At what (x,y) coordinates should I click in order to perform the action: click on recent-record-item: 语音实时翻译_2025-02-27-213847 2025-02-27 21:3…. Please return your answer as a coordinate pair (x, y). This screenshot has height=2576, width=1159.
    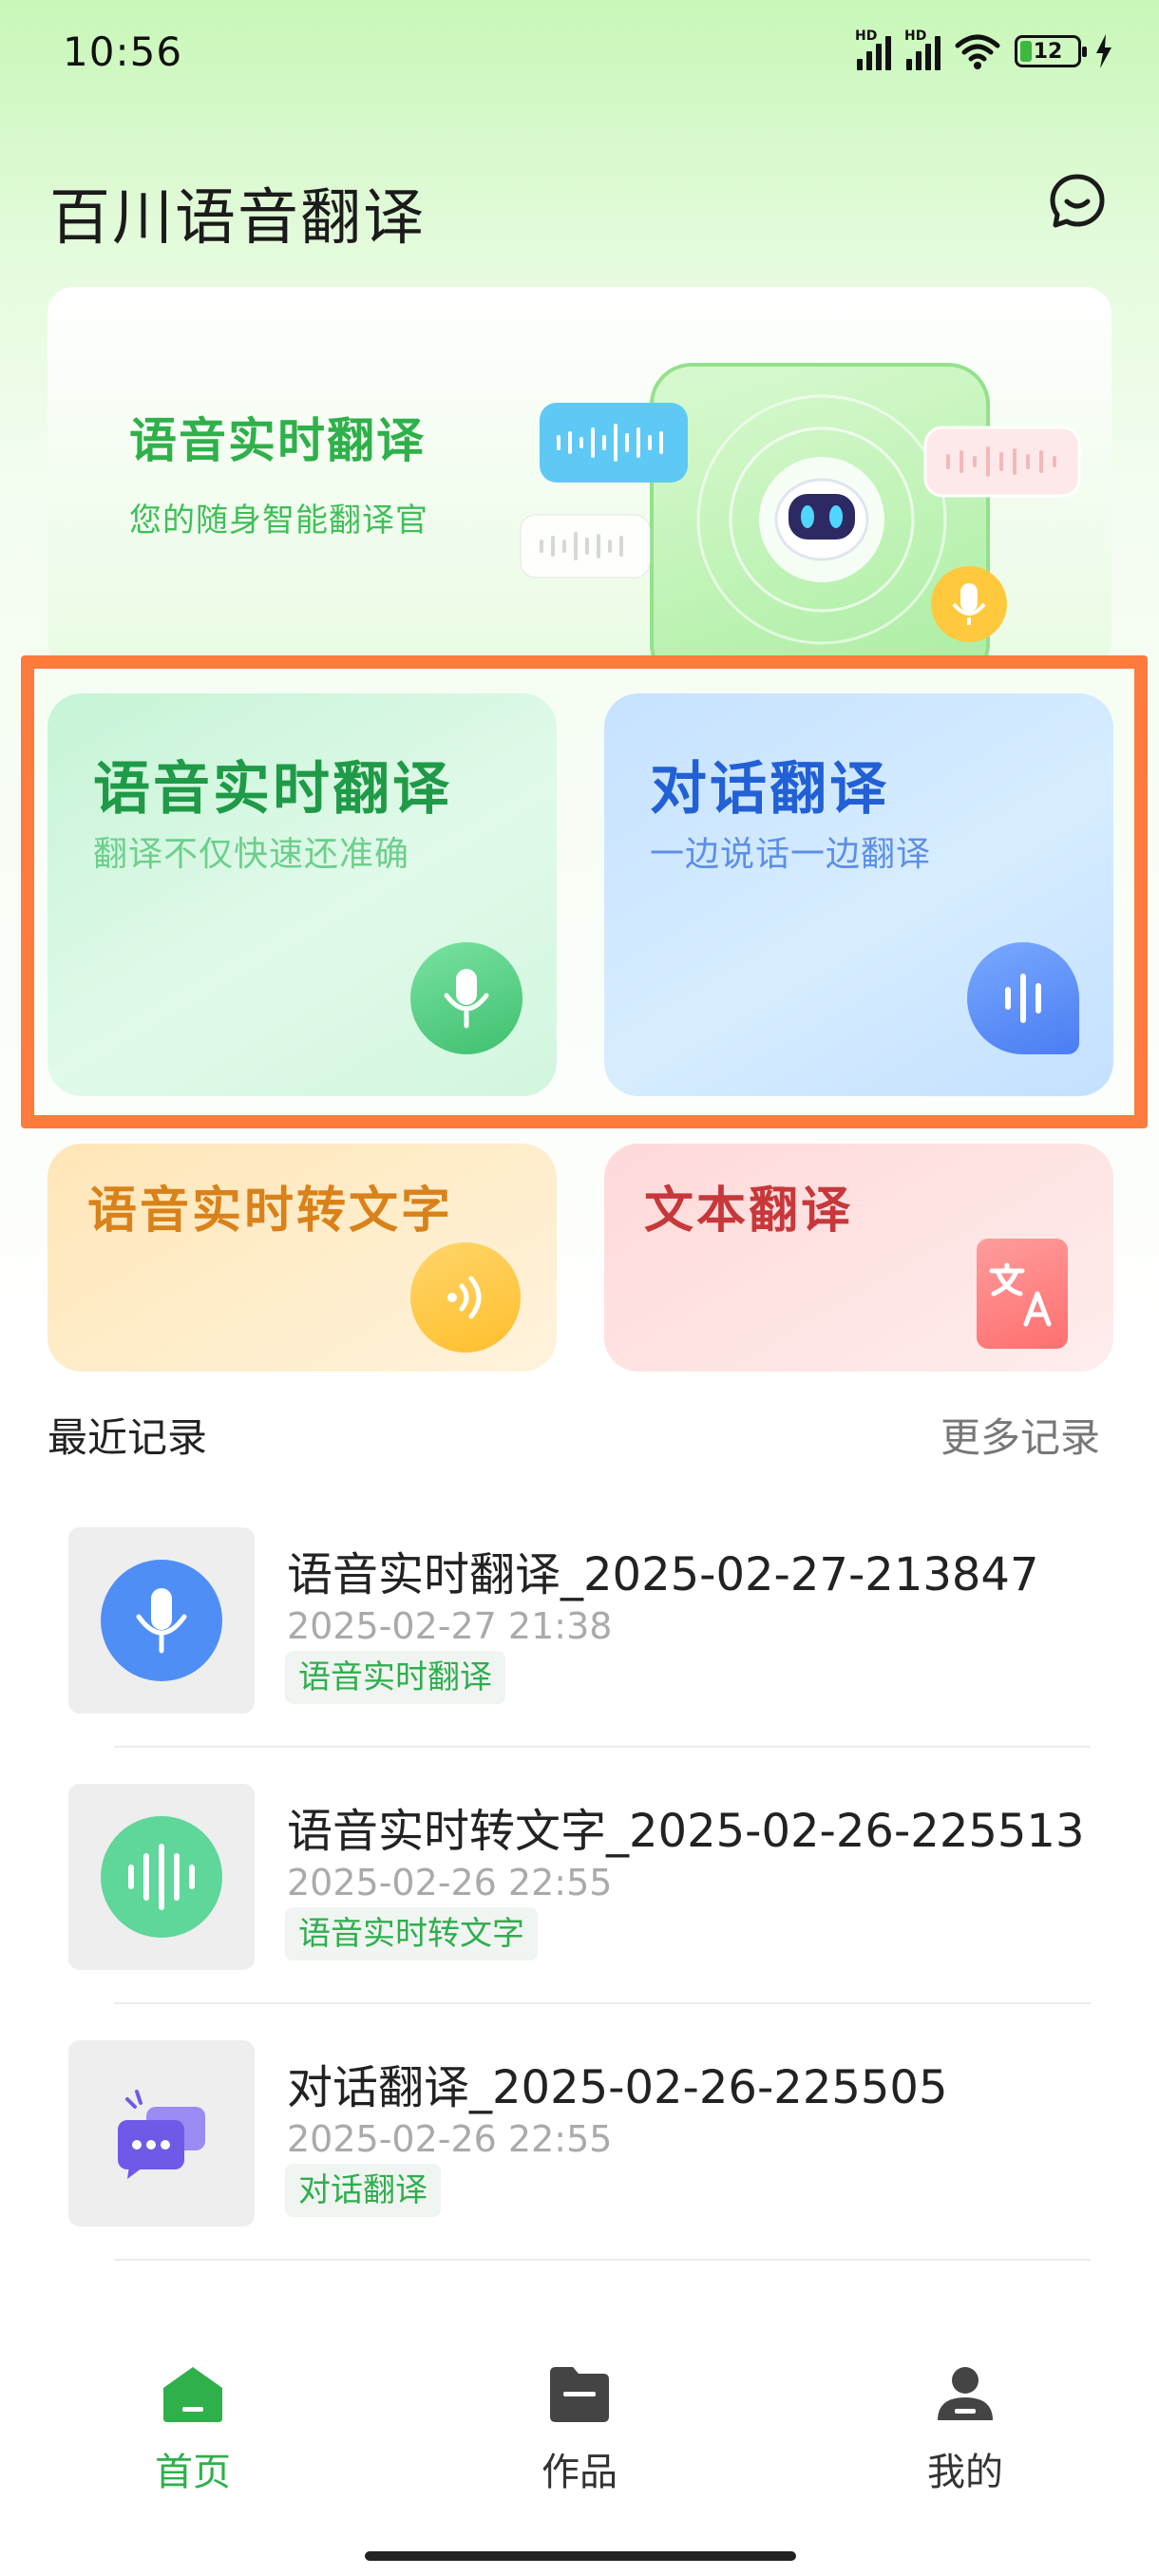
    Looking at the image, I should click on (579, 1620).